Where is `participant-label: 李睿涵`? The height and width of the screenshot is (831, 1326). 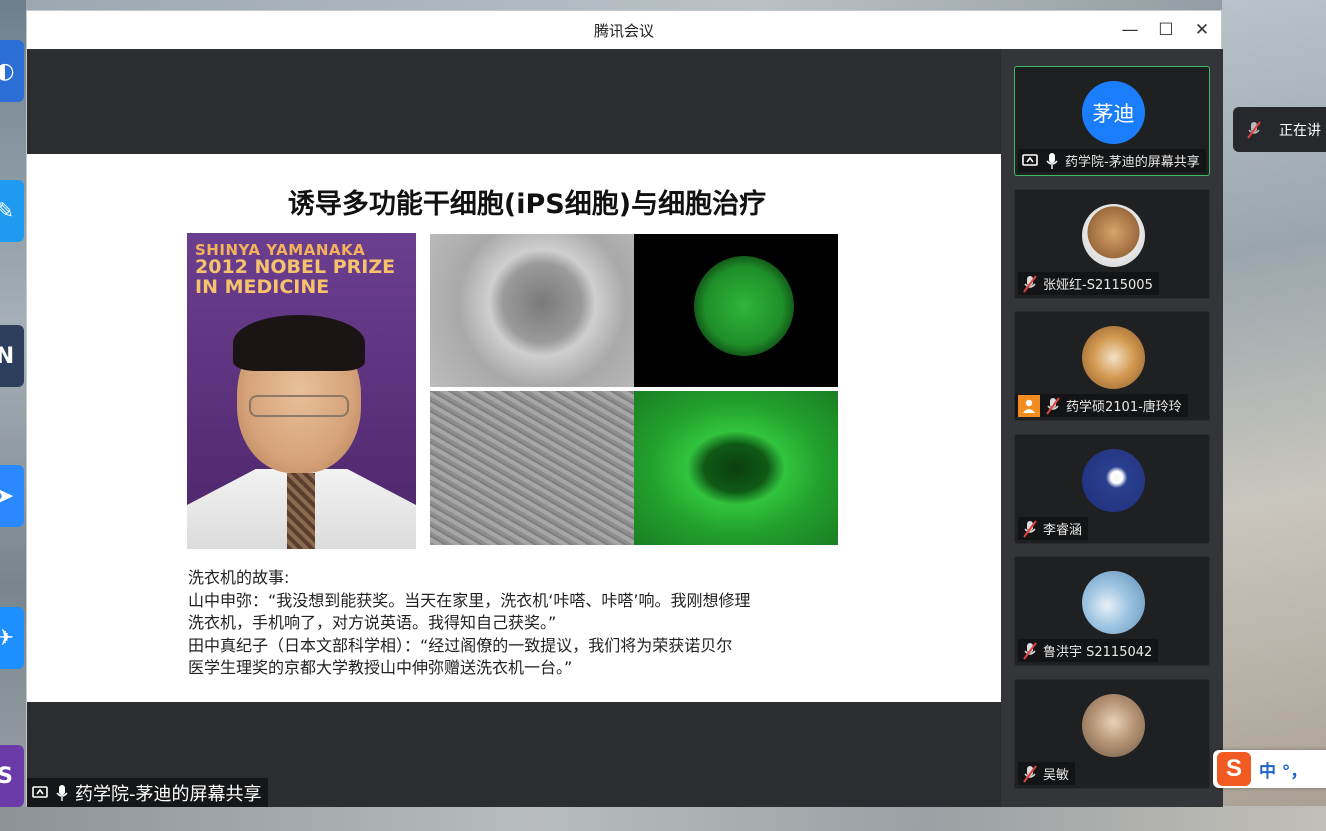 participant-label: 李睿涵 is located at coordinates (1053, 528).